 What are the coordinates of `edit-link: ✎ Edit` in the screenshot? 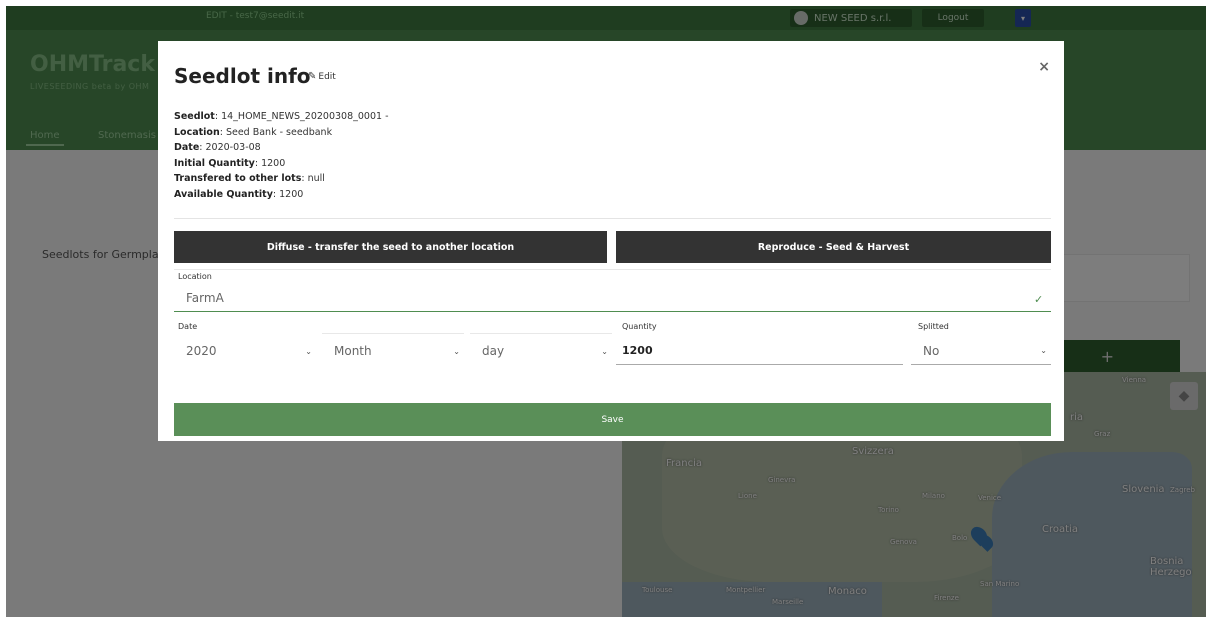 It's located at (322, 76).